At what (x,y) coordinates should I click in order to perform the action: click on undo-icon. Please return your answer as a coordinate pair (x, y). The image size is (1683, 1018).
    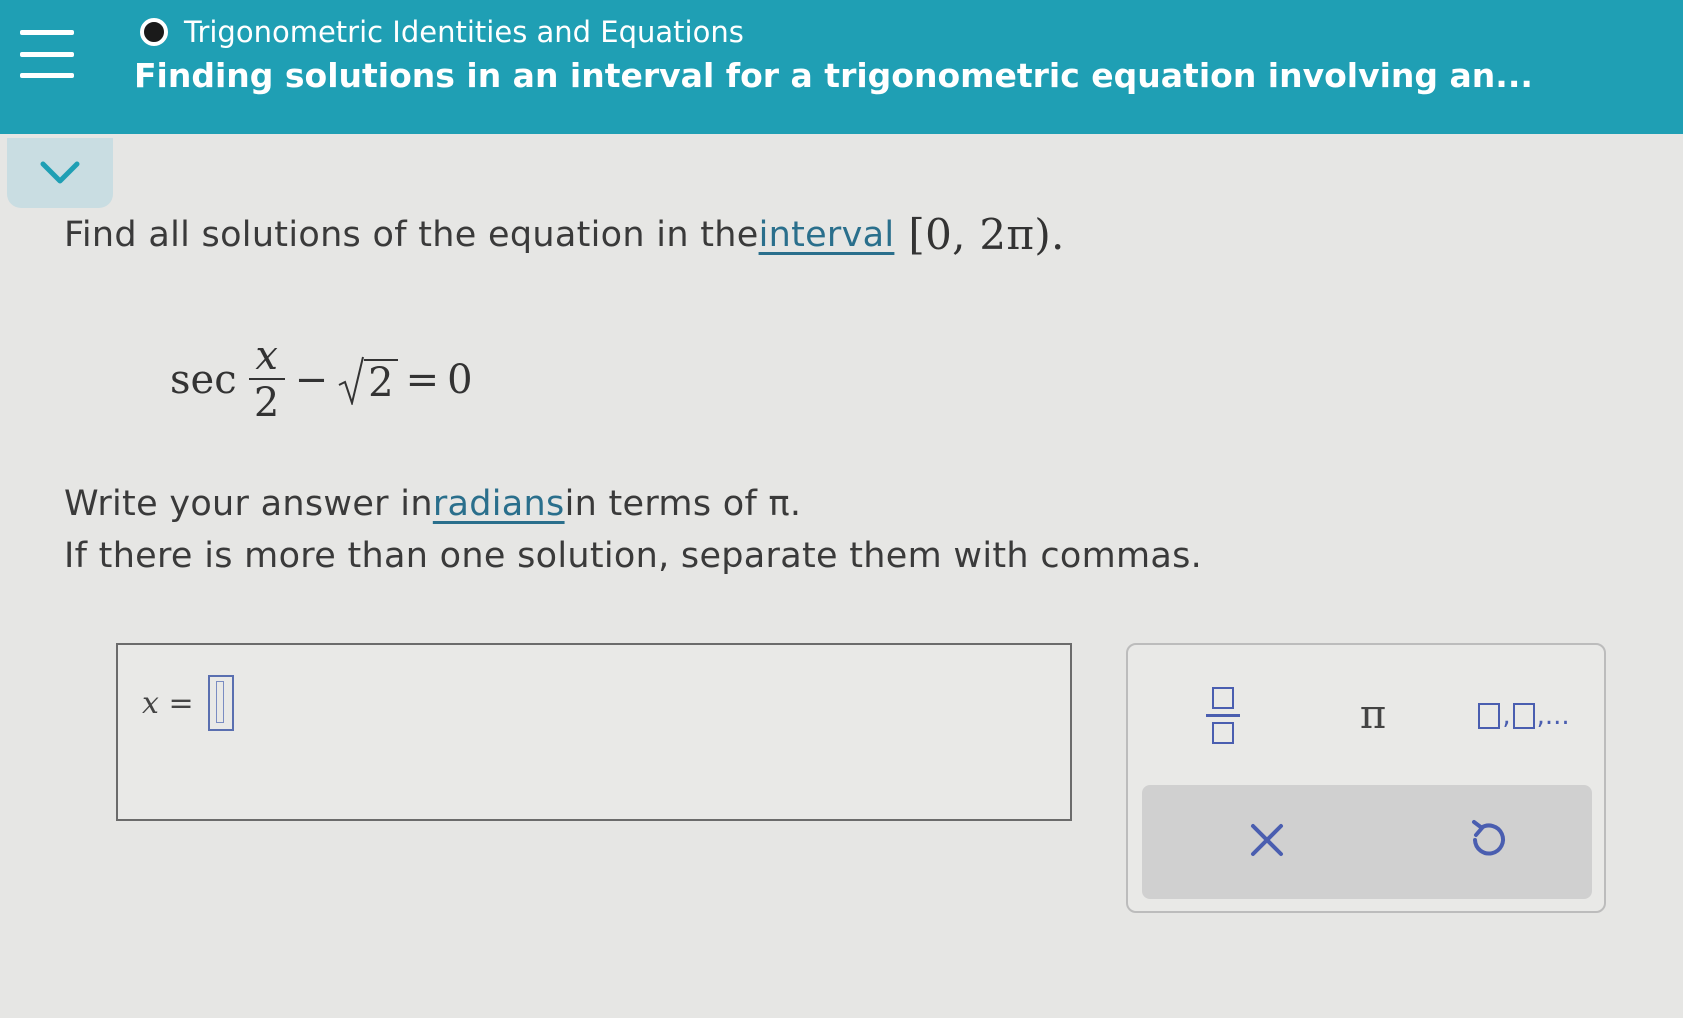
    Looking at the image, I should click on (1488, 838).